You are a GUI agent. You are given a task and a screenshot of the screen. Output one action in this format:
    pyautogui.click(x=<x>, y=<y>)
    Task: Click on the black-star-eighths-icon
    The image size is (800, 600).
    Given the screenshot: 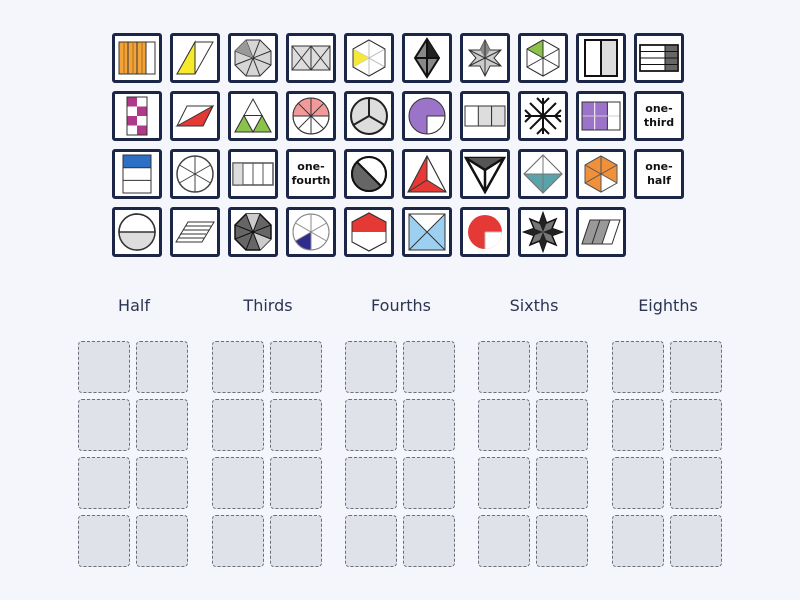 What is the action you would take?
    pyautogui.click(x=543, y=116)
    